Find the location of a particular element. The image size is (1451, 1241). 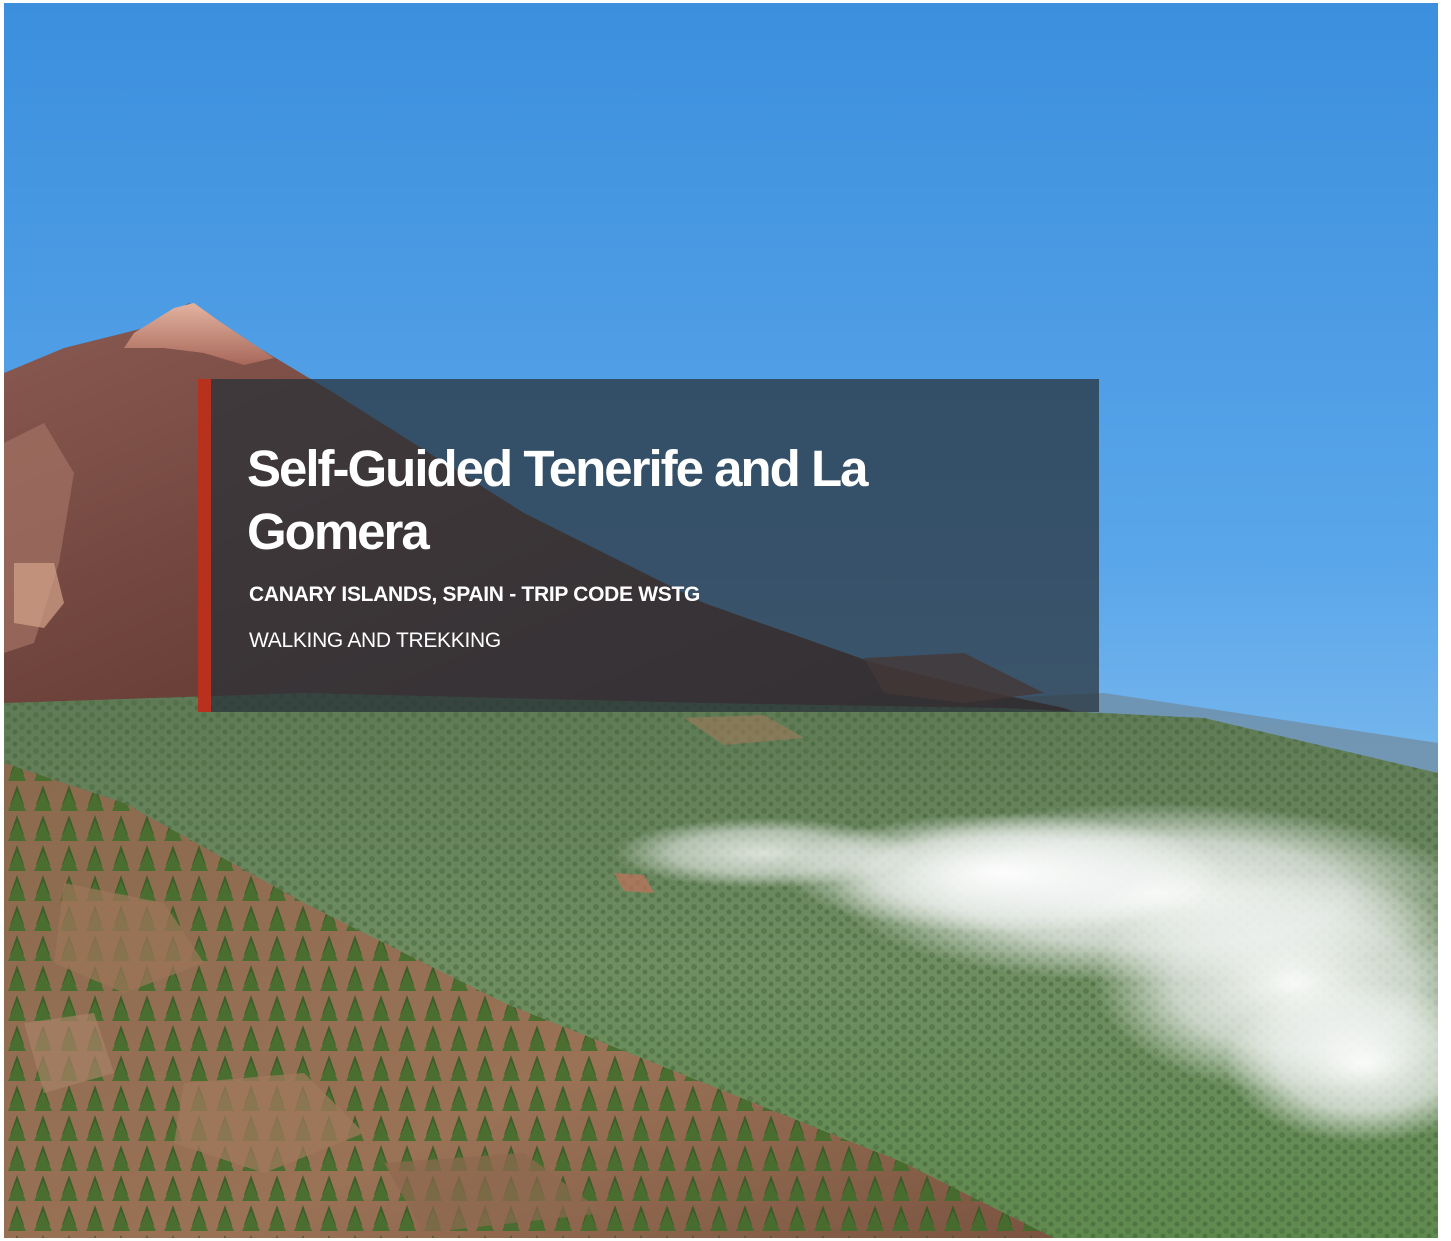

accent-bar is located at coordinates (204, 545).